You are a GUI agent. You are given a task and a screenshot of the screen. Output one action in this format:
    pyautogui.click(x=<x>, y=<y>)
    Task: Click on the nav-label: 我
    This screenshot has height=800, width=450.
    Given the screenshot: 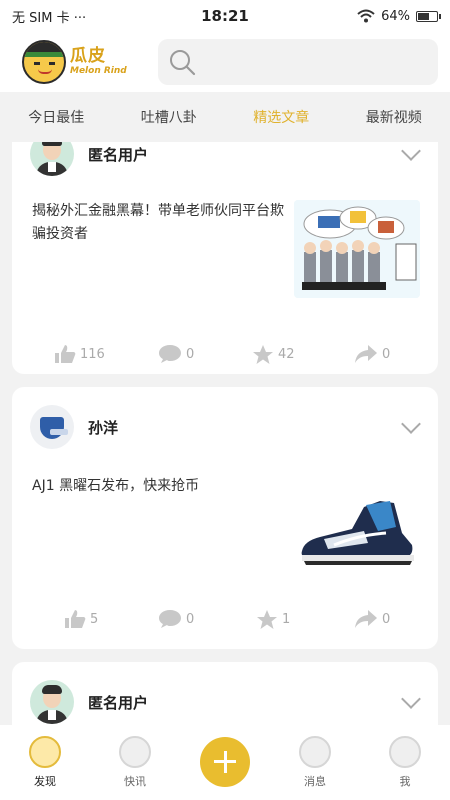 What is the action you would take?
    pyautogui.click(x=405, y=781)
    